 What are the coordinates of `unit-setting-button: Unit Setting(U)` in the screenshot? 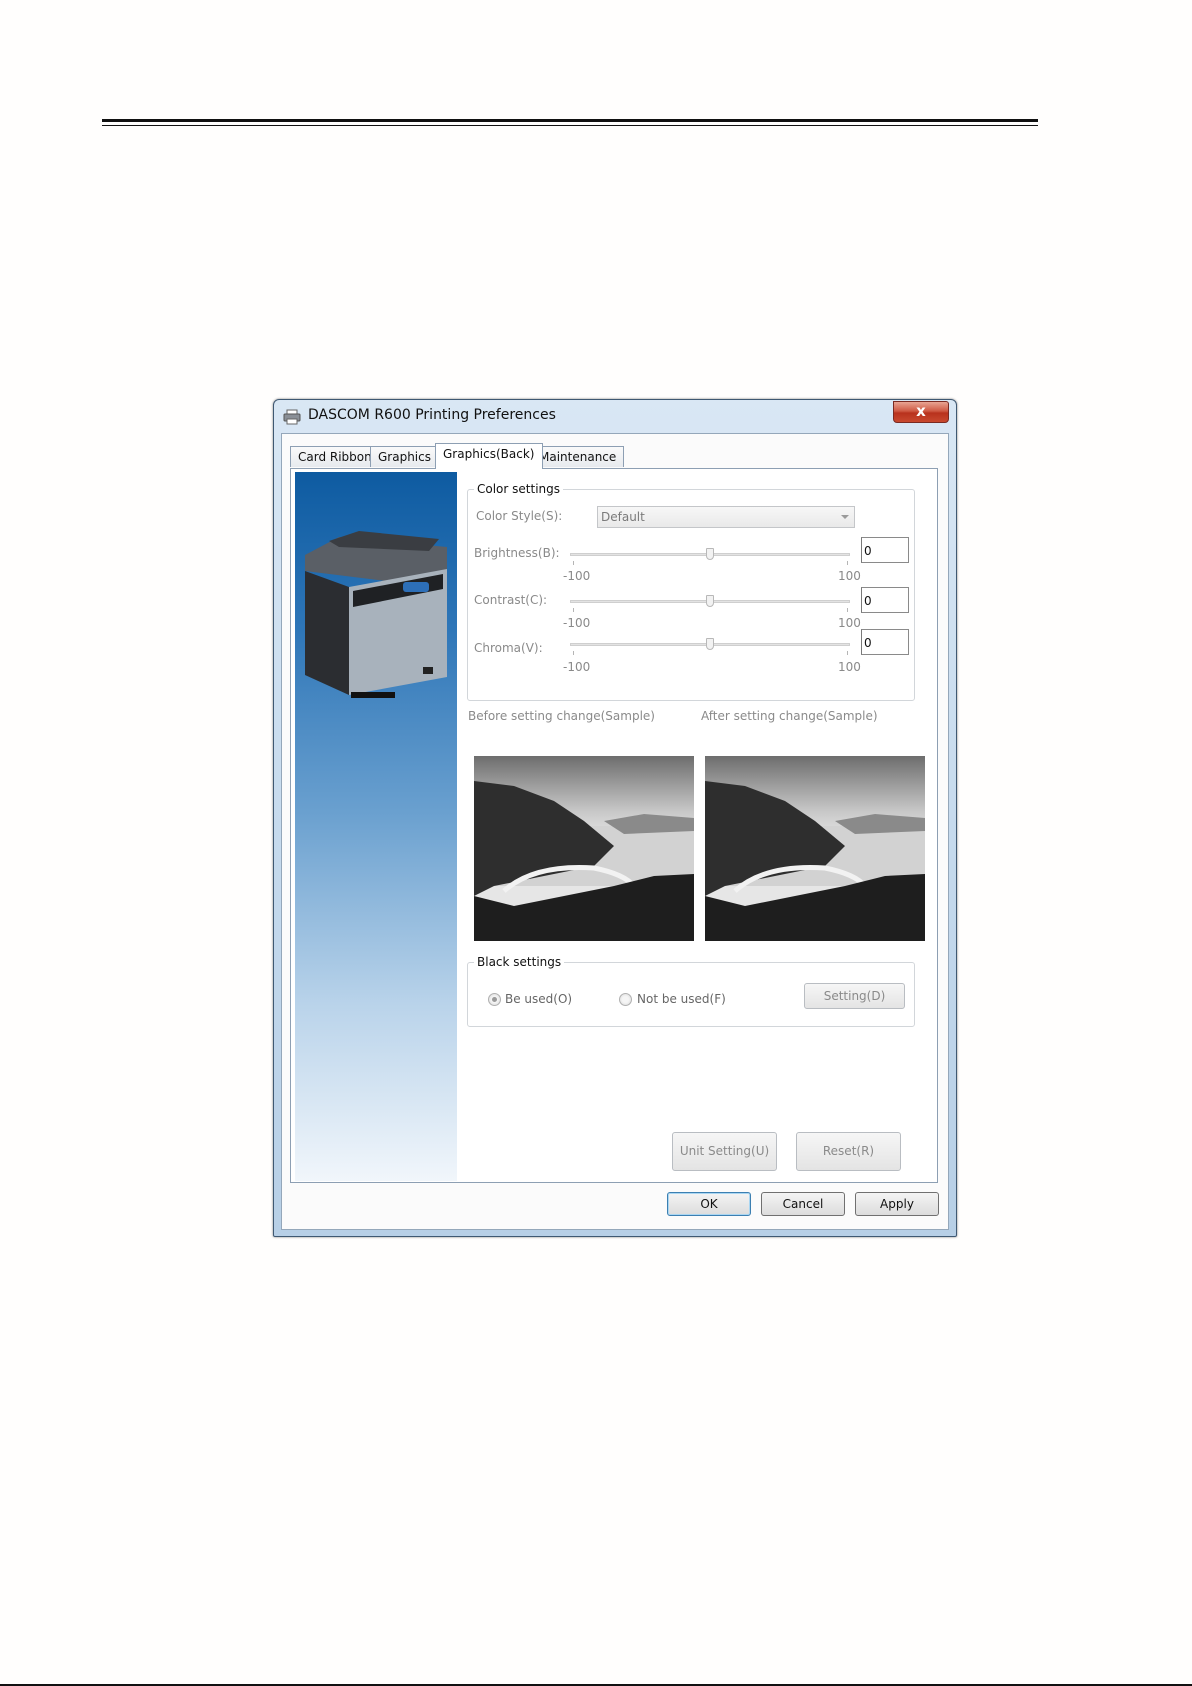 It's located at (724, 1151).